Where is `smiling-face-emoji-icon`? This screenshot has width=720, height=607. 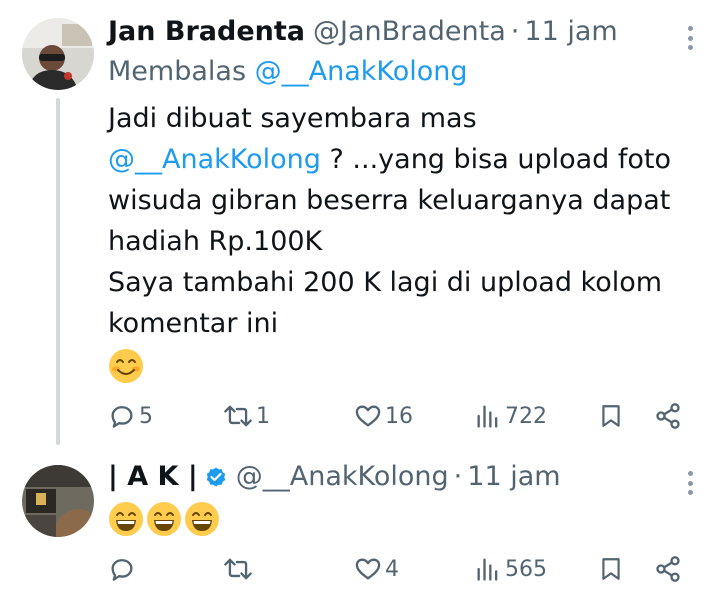
smiling-face-emoji-icon is located at coordinates (126, 366).